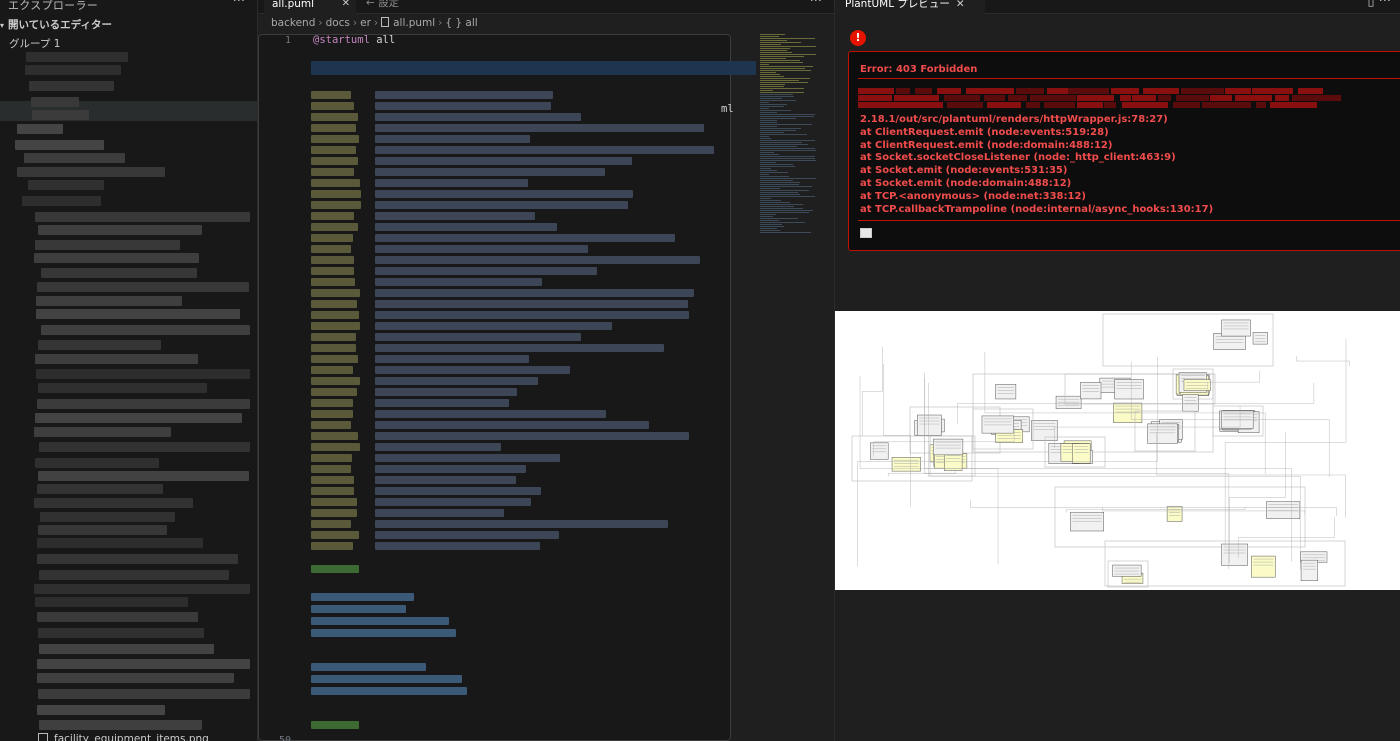 This screenshot has height=741, width=1400. Describe the element at coordinates (365, 23) in the screenshot. I see `breadcrumb-item: er` at that location.